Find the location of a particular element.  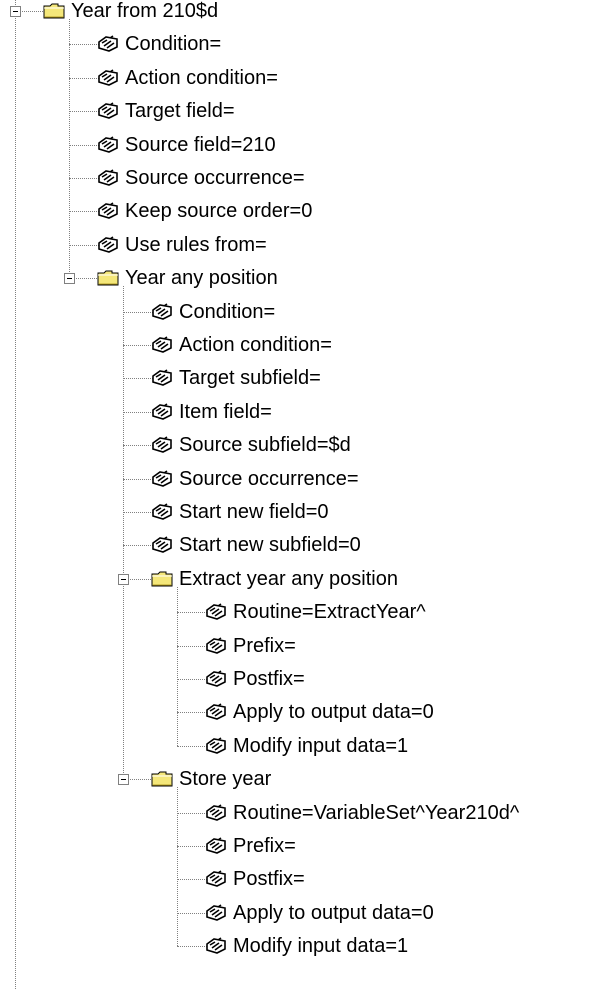

tree-property-node: Source subfield=$d is located at coordinates (262, 445).